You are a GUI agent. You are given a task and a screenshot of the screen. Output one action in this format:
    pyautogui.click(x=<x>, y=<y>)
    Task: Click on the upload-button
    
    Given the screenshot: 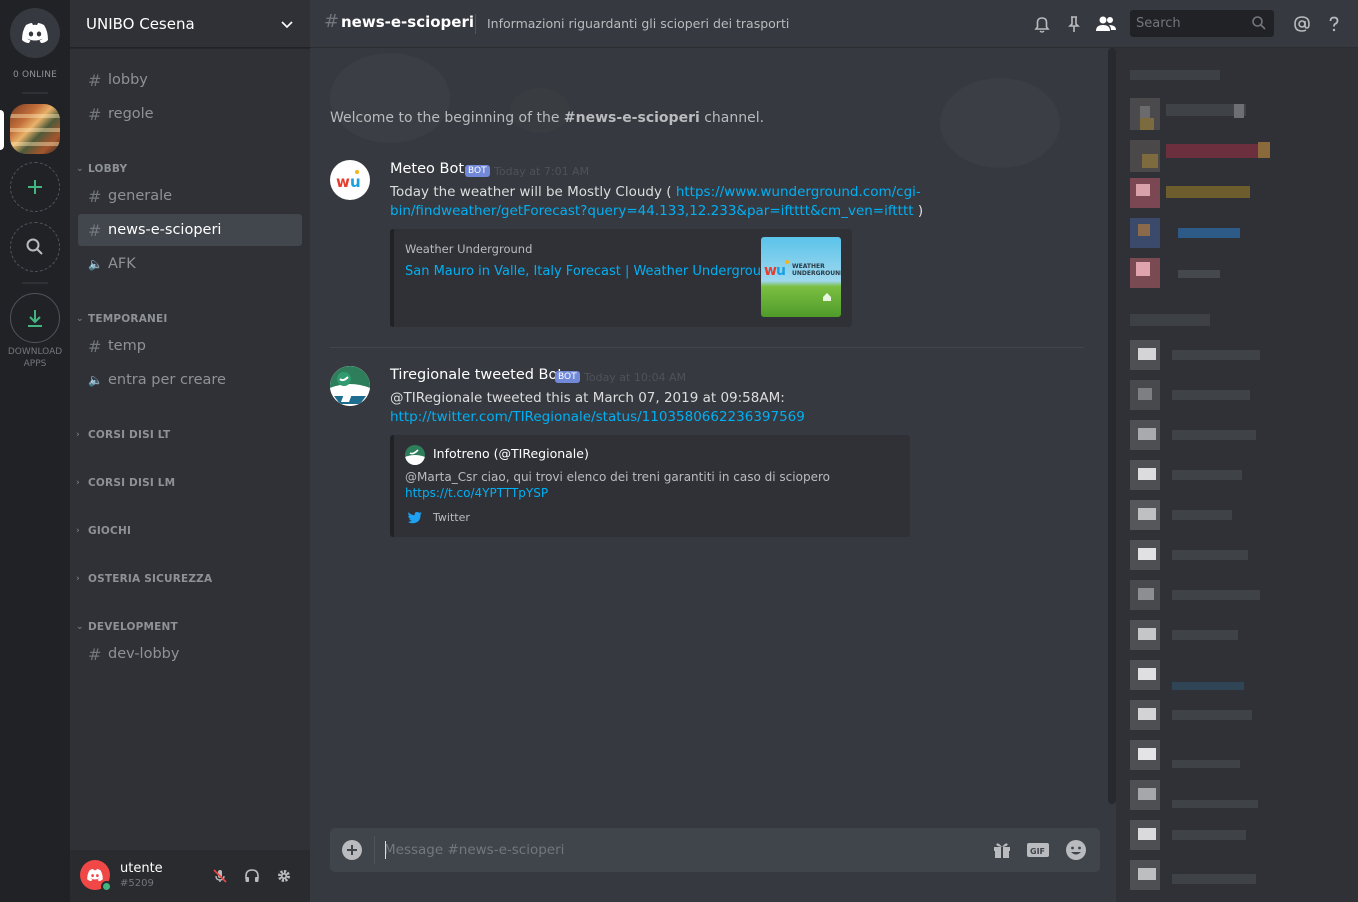 What is the action you would take?
    pyautogui.click(x=352, y=850)
    